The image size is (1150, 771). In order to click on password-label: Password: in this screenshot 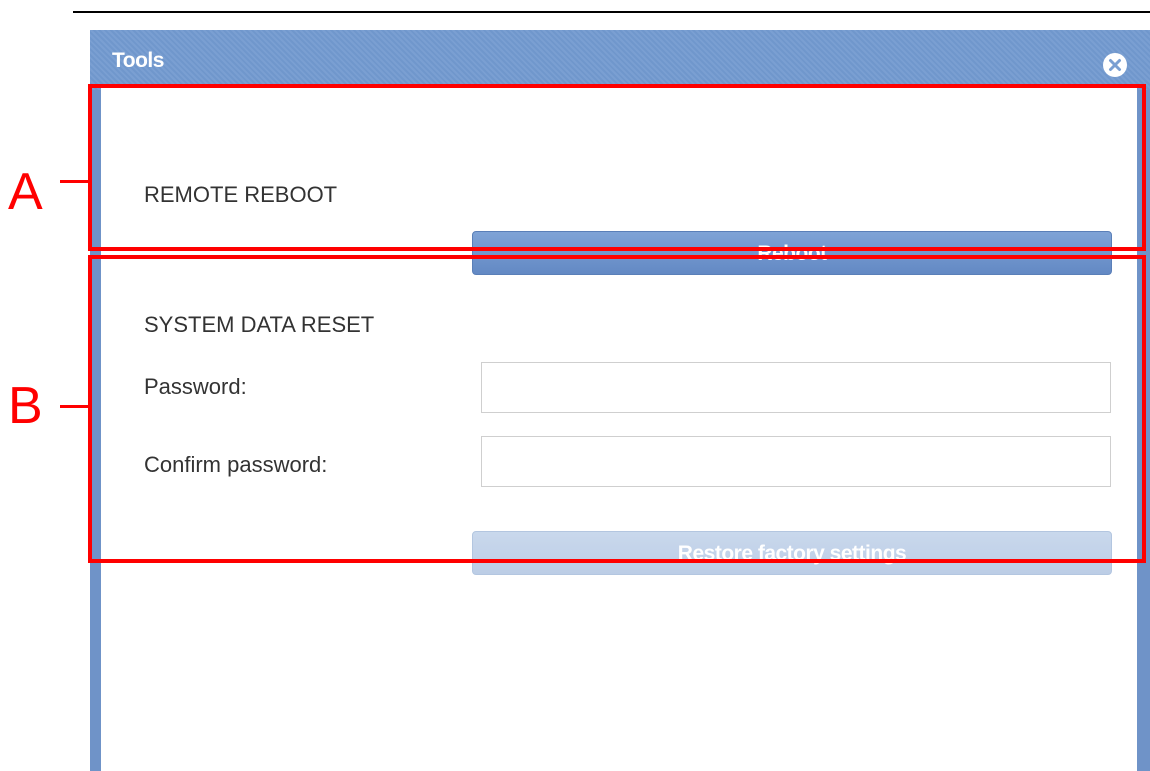, I will do `click(195, 386)`.